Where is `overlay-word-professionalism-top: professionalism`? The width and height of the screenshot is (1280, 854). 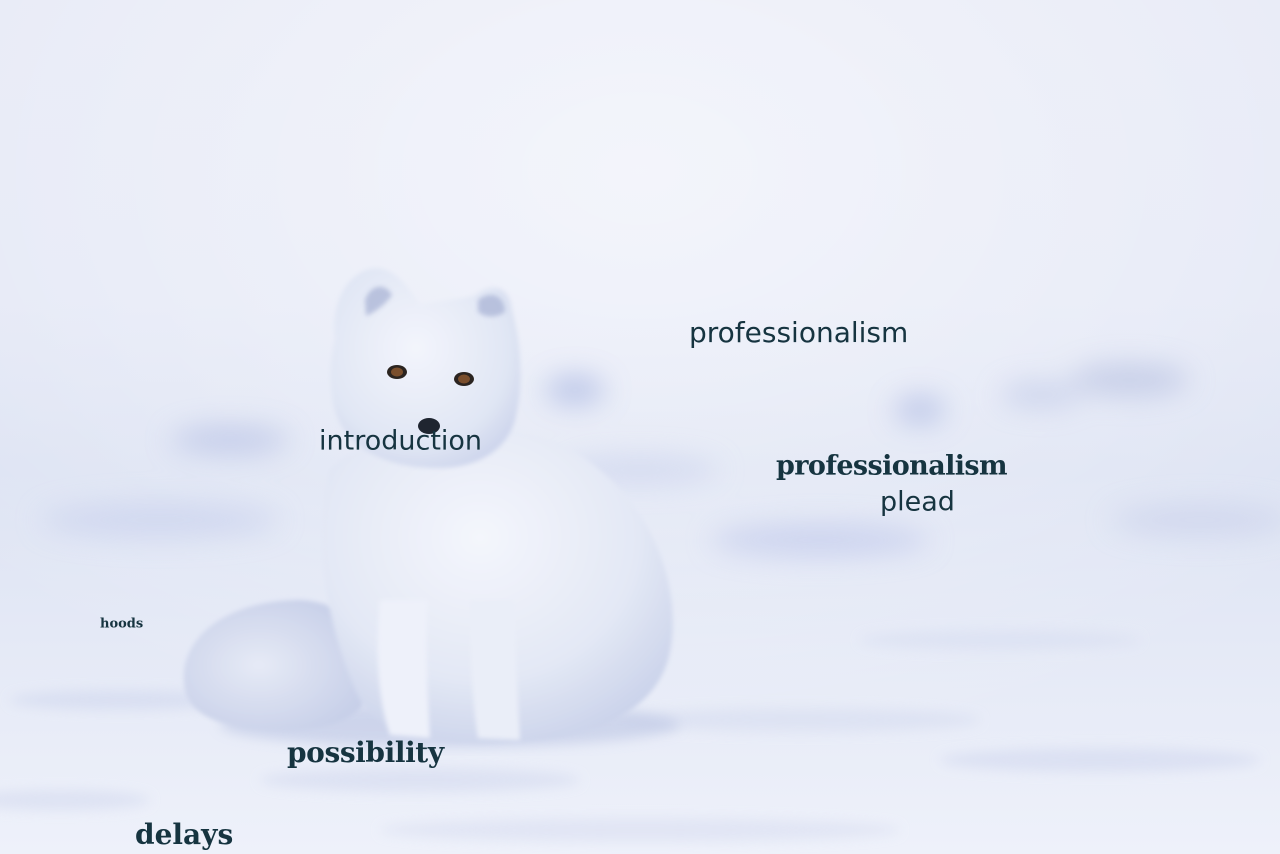 overlay-word-professionalism-top: professionalism is located at coordinates (799, 332).